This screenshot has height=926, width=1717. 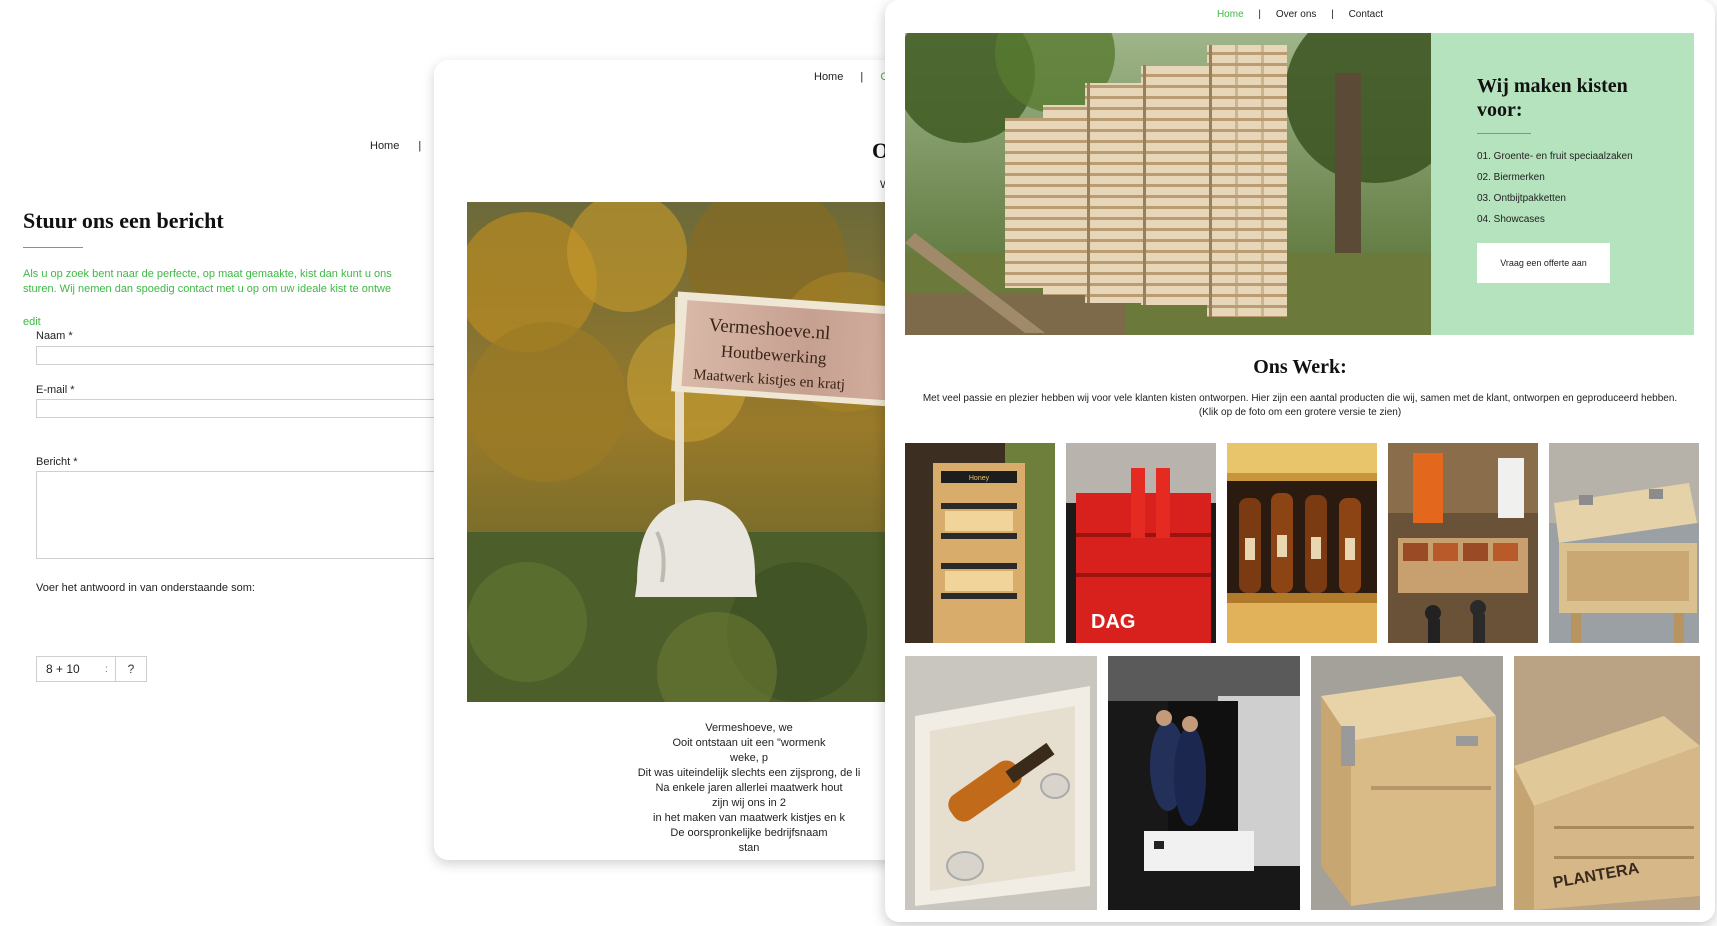 What do you see at coordinates (1300, 367) in the screenshot?
I see `work-title: Ons Werk:` at bounding box center [1300, 367].